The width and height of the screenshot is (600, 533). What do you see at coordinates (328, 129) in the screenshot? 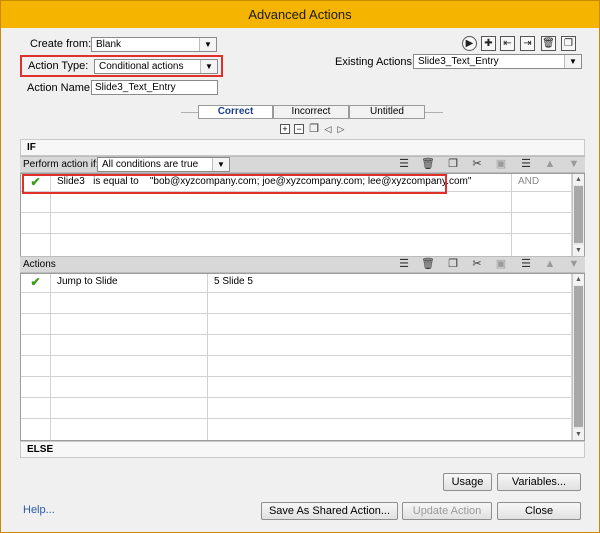
I see `chevron-left-icon: ◁` at bounding box center [328, 129].